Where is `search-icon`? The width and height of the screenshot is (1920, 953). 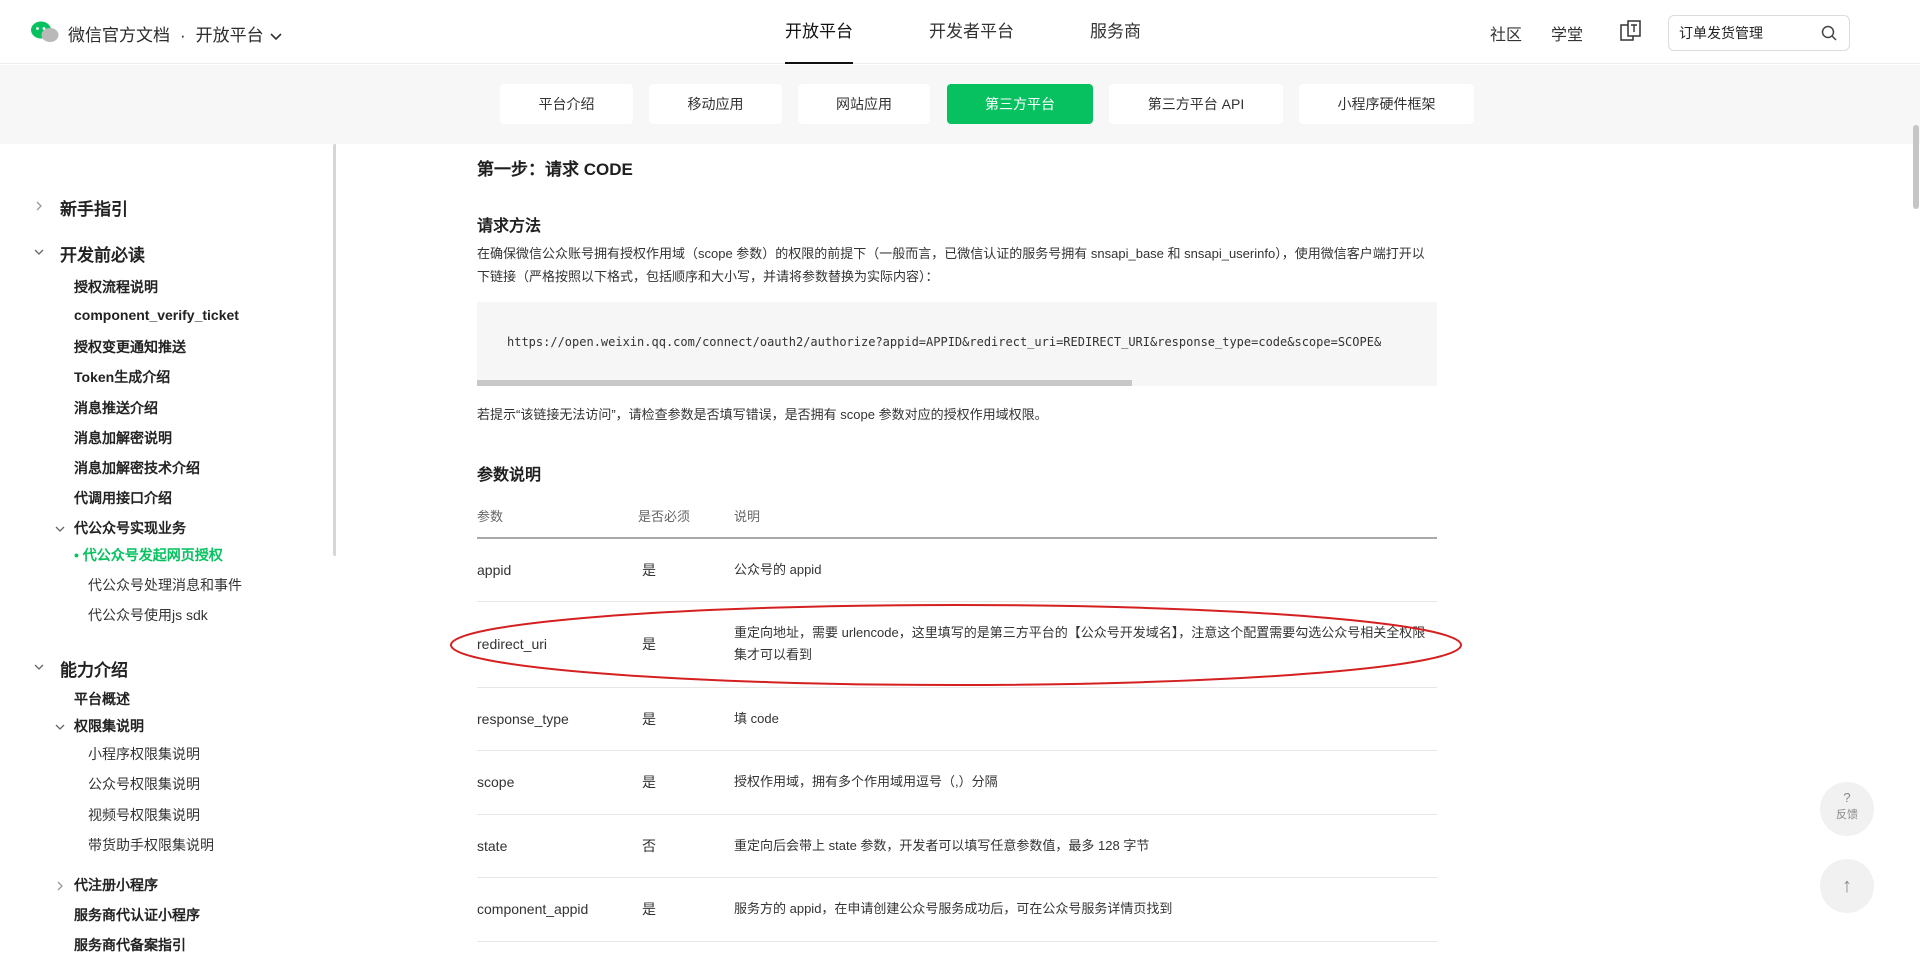
search-icon is located at coordinates (1829, 33).